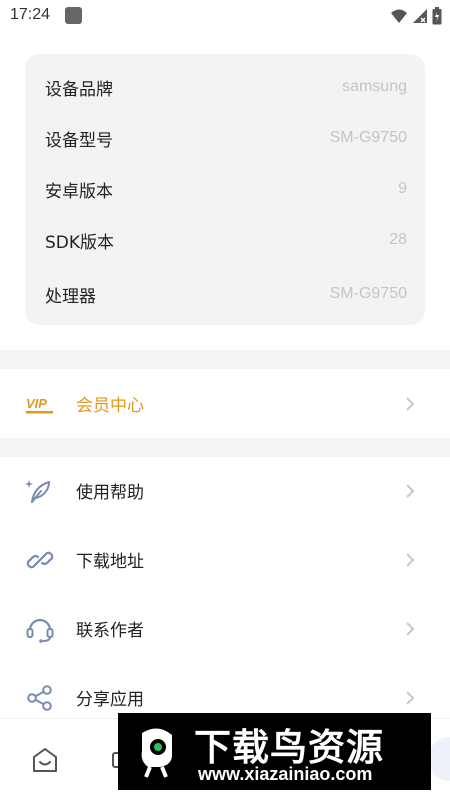  What do you see at coordinates (110, 493) in the screenshot?
I see `menu-label: 使用帮助` at bounding box center [110, 493].